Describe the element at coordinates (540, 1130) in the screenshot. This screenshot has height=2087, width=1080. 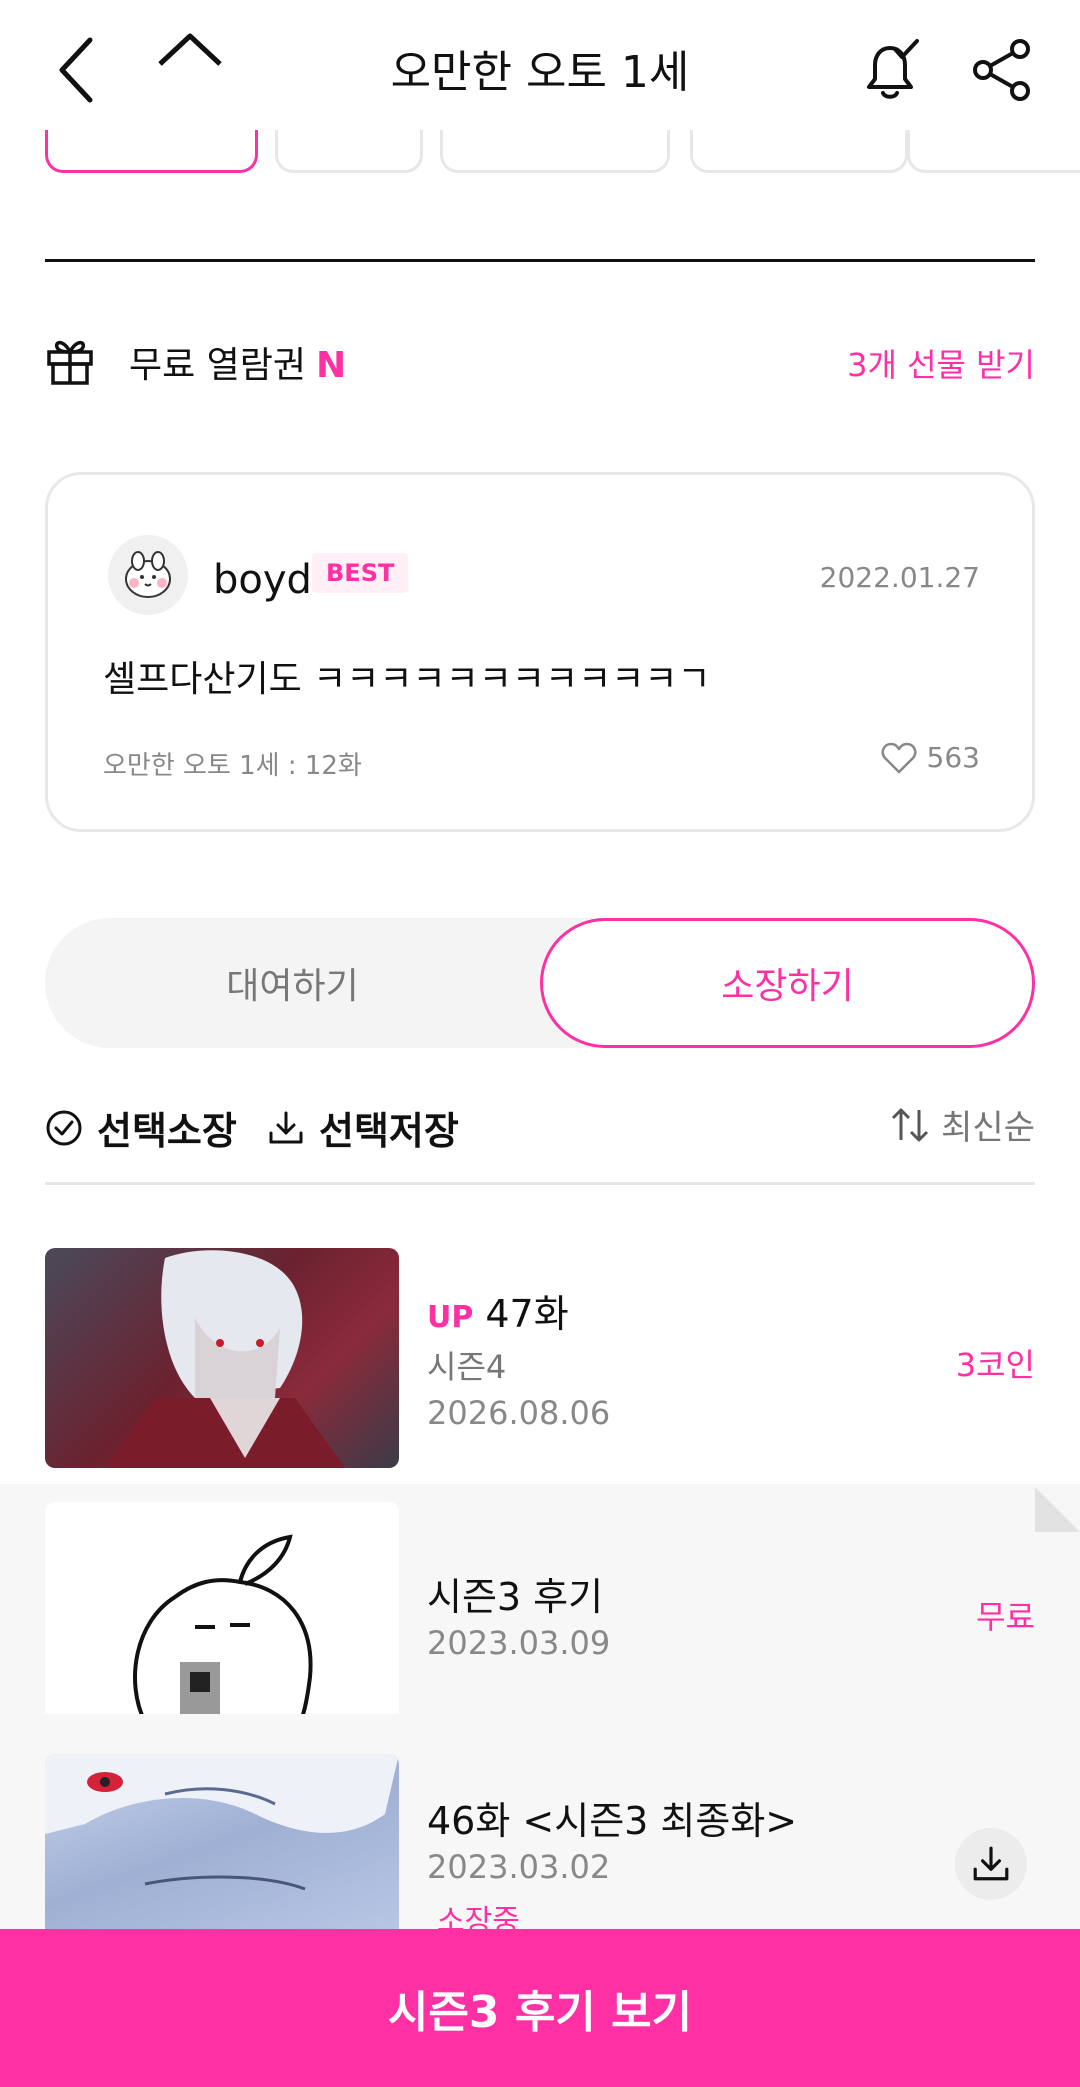
I see `episode-actions: 선택소장 선택저장 최신순` at that location.